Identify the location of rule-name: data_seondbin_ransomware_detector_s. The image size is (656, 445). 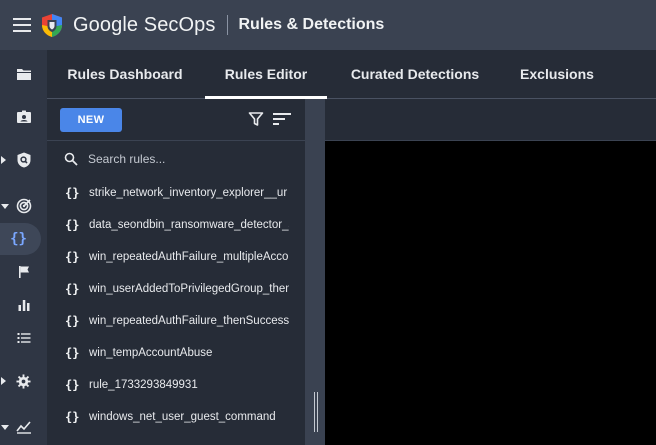
(189, 225).